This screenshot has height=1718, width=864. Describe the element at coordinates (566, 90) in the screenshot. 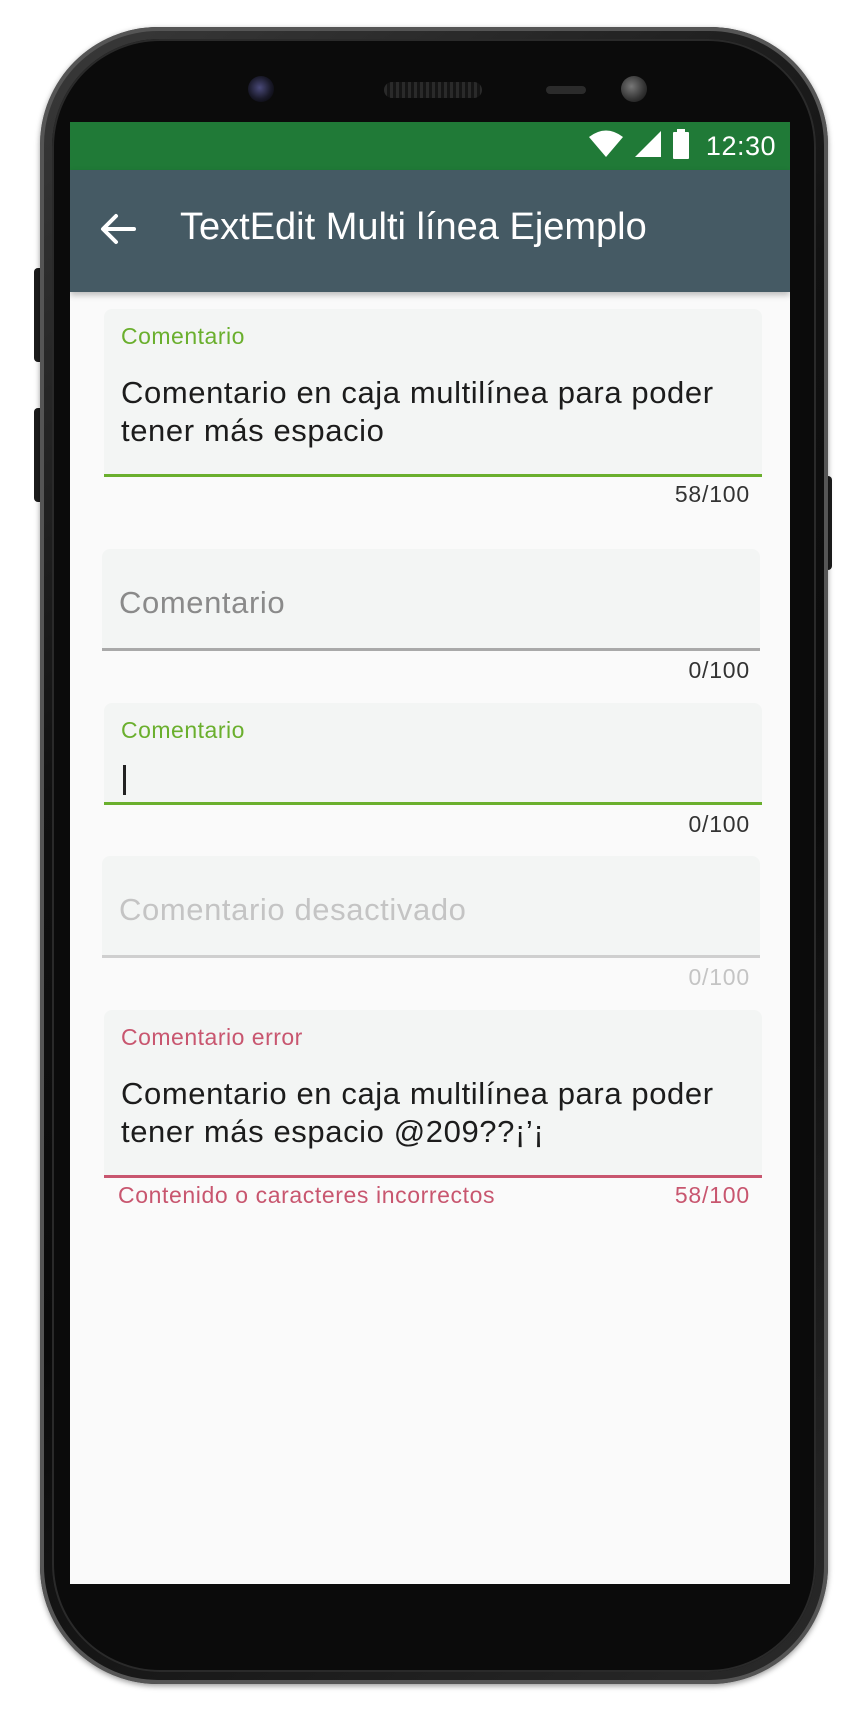

I see `proximity-sensor` at that location.